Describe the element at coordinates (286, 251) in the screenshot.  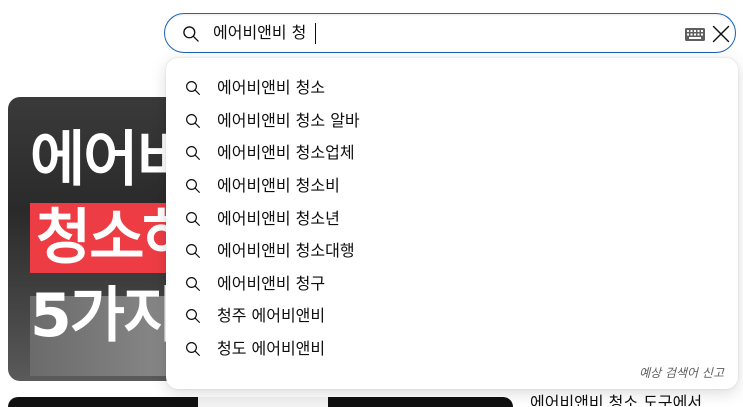
I see `suggestion-text: 에어비앤비 청소대행` at that location.